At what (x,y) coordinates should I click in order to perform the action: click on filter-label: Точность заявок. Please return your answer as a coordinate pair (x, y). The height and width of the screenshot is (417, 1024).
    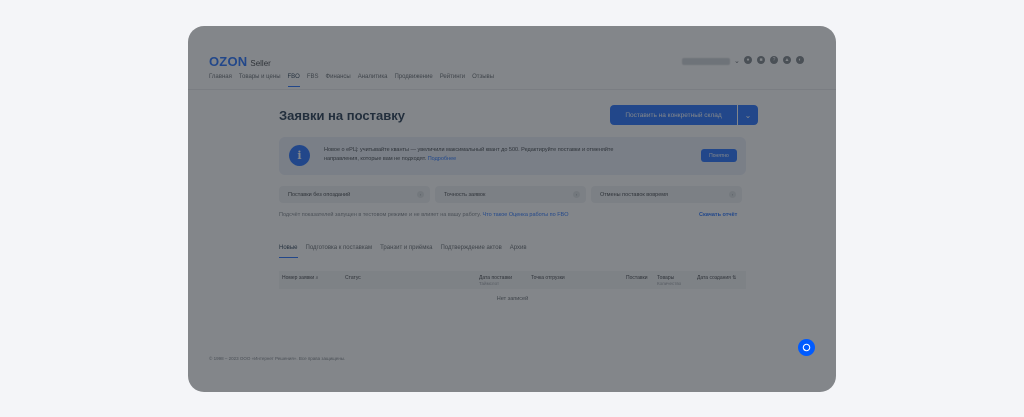
    Looking at the image, I should click on (465, 194).